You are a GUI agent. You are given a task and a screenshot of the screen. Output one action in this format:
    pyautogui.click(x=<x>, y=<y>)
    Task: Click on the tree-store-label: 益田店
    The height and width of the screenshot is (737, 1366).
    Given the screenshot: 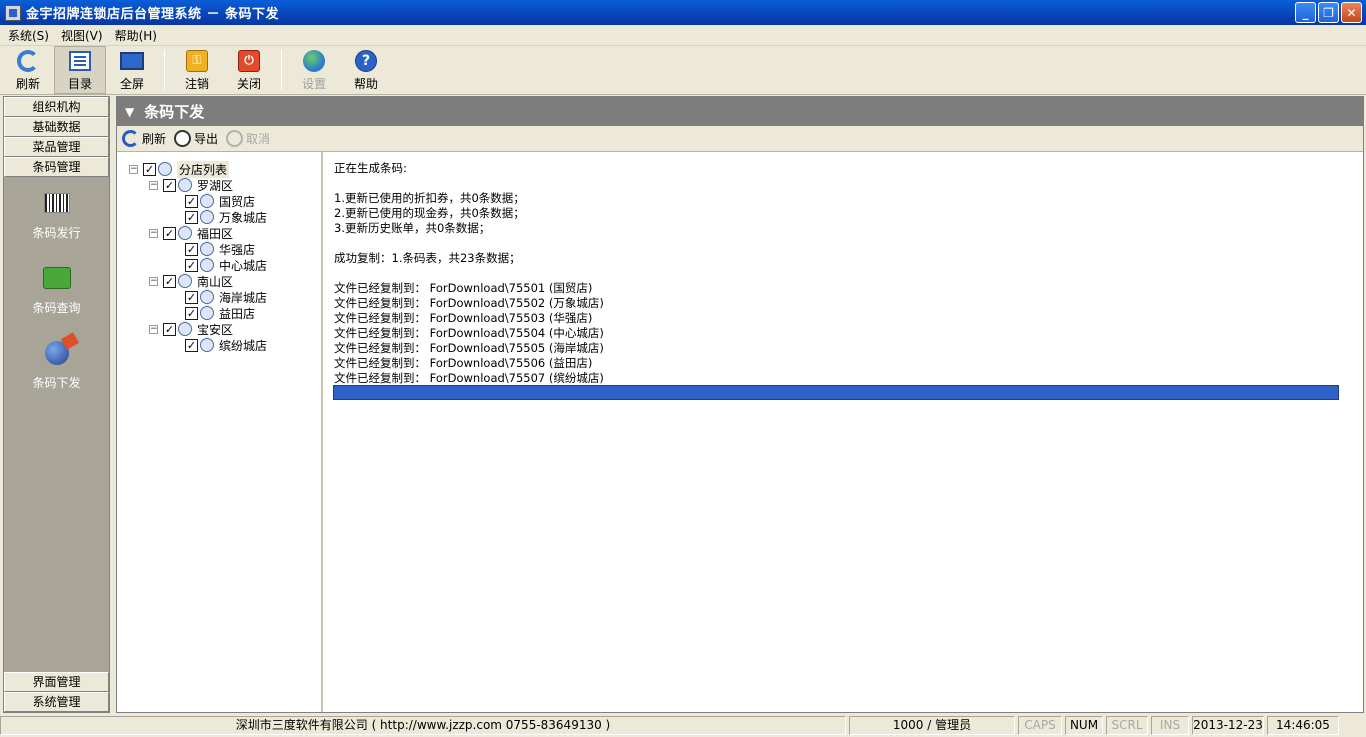 What is the action you would take?
    pyautogui.click(x=237, y=313)
    